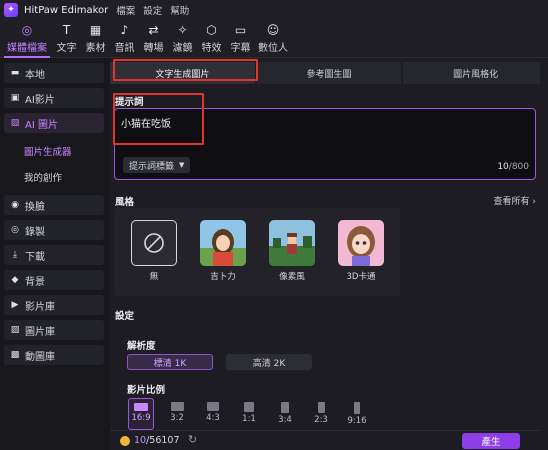  I want to click on sidebar-item-my-creations: 我的創作, so click(54, 177).